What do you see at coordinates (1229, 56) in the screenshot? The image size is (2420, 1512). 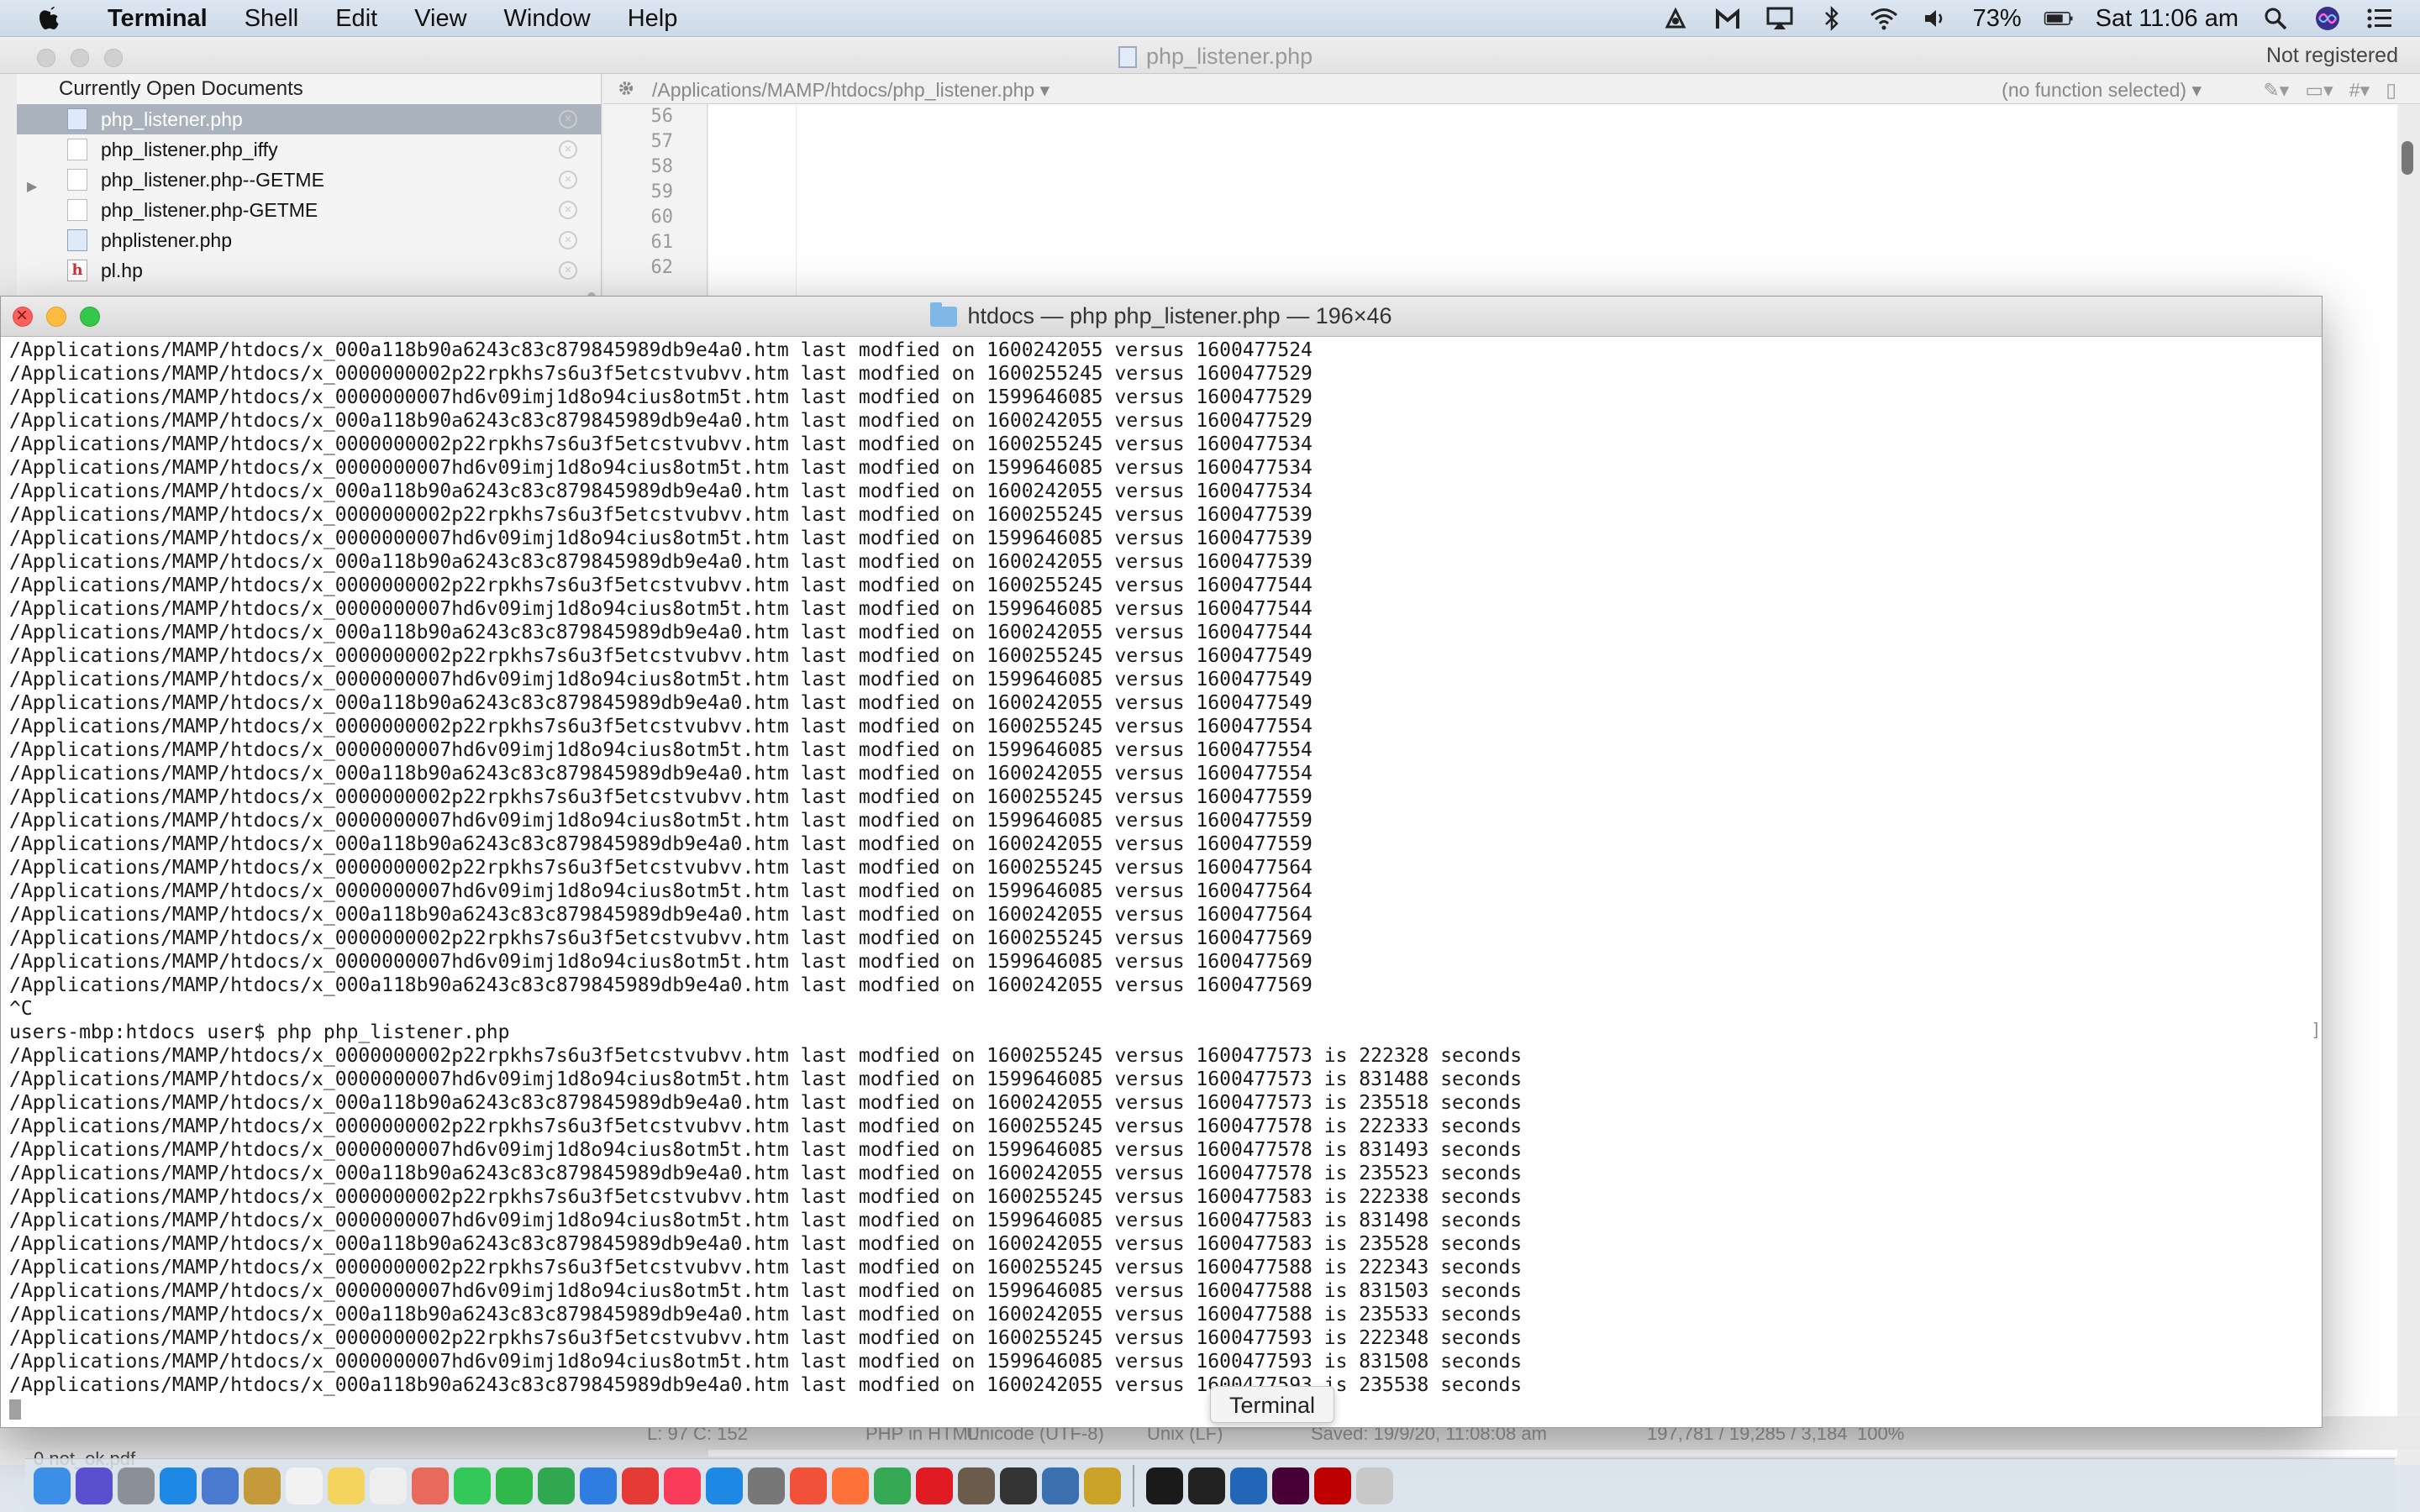 I see `editor-title-text: php_listener.php` at bounding box center [1229, 56].